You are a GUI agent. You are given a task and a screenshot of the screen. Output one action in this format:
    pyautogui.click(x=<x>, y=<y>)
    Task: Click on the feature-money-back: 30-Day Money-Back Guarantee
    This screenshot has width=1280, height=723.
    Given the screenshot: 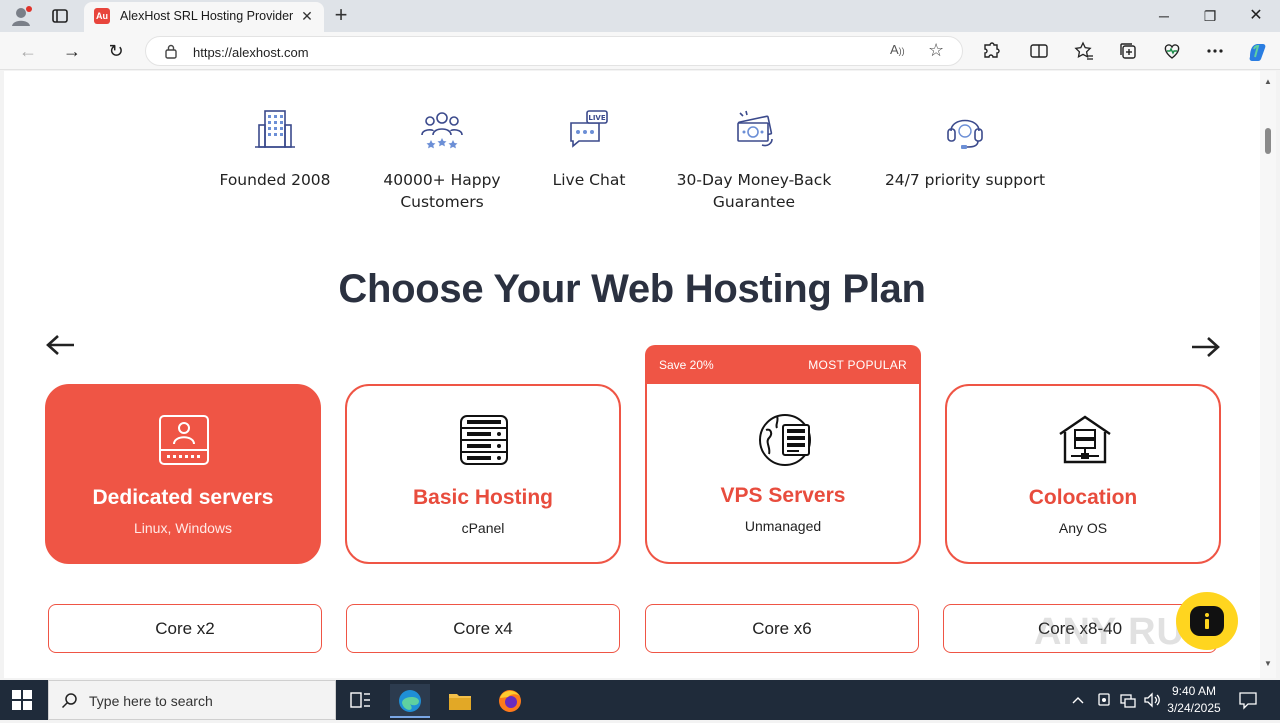 What is the action you would take?
    pyautogui.click(x=754, y=160)
    